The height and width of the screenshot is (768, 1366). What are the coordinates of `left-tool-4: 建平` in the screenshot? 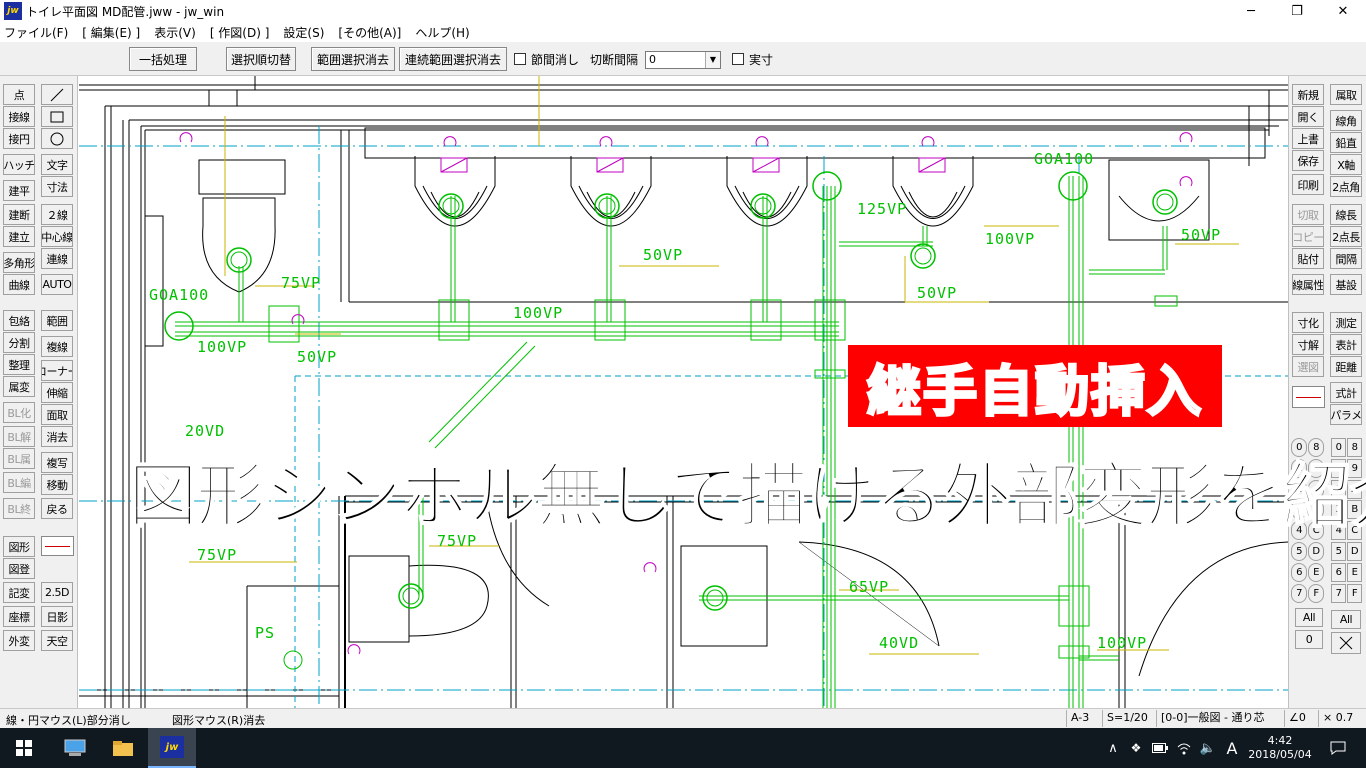 It's located at (19, 190).